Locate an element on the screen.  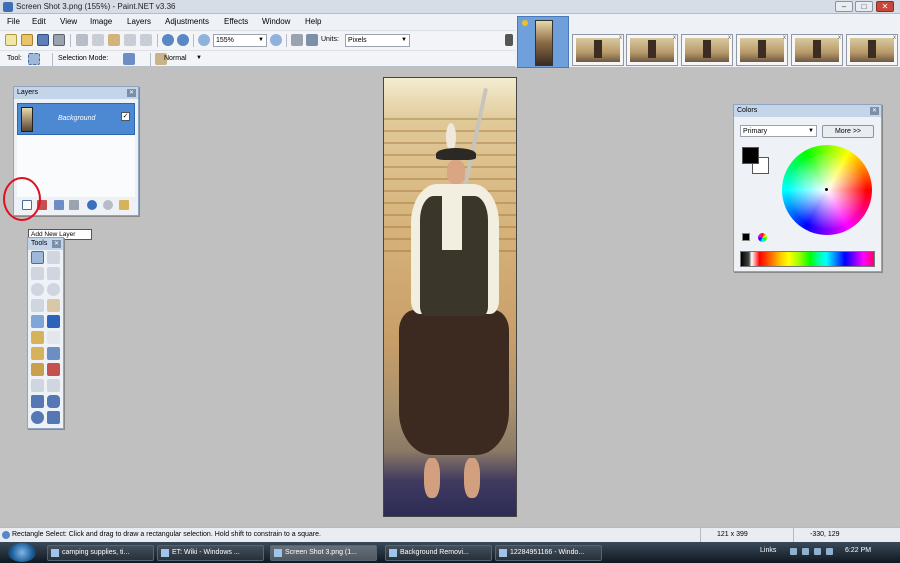
layer-visibility-checkbox: ✓ is located at coordinates (125, 116).